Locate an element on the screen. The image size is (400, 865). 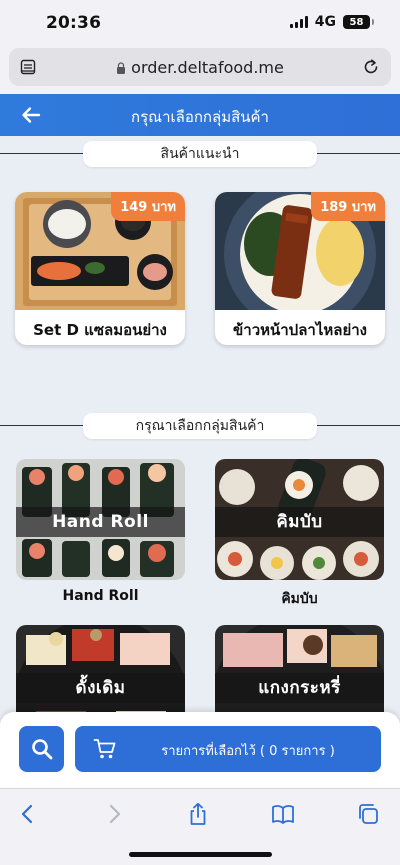
browser-forward-icon is located at coordinates (114, 814).